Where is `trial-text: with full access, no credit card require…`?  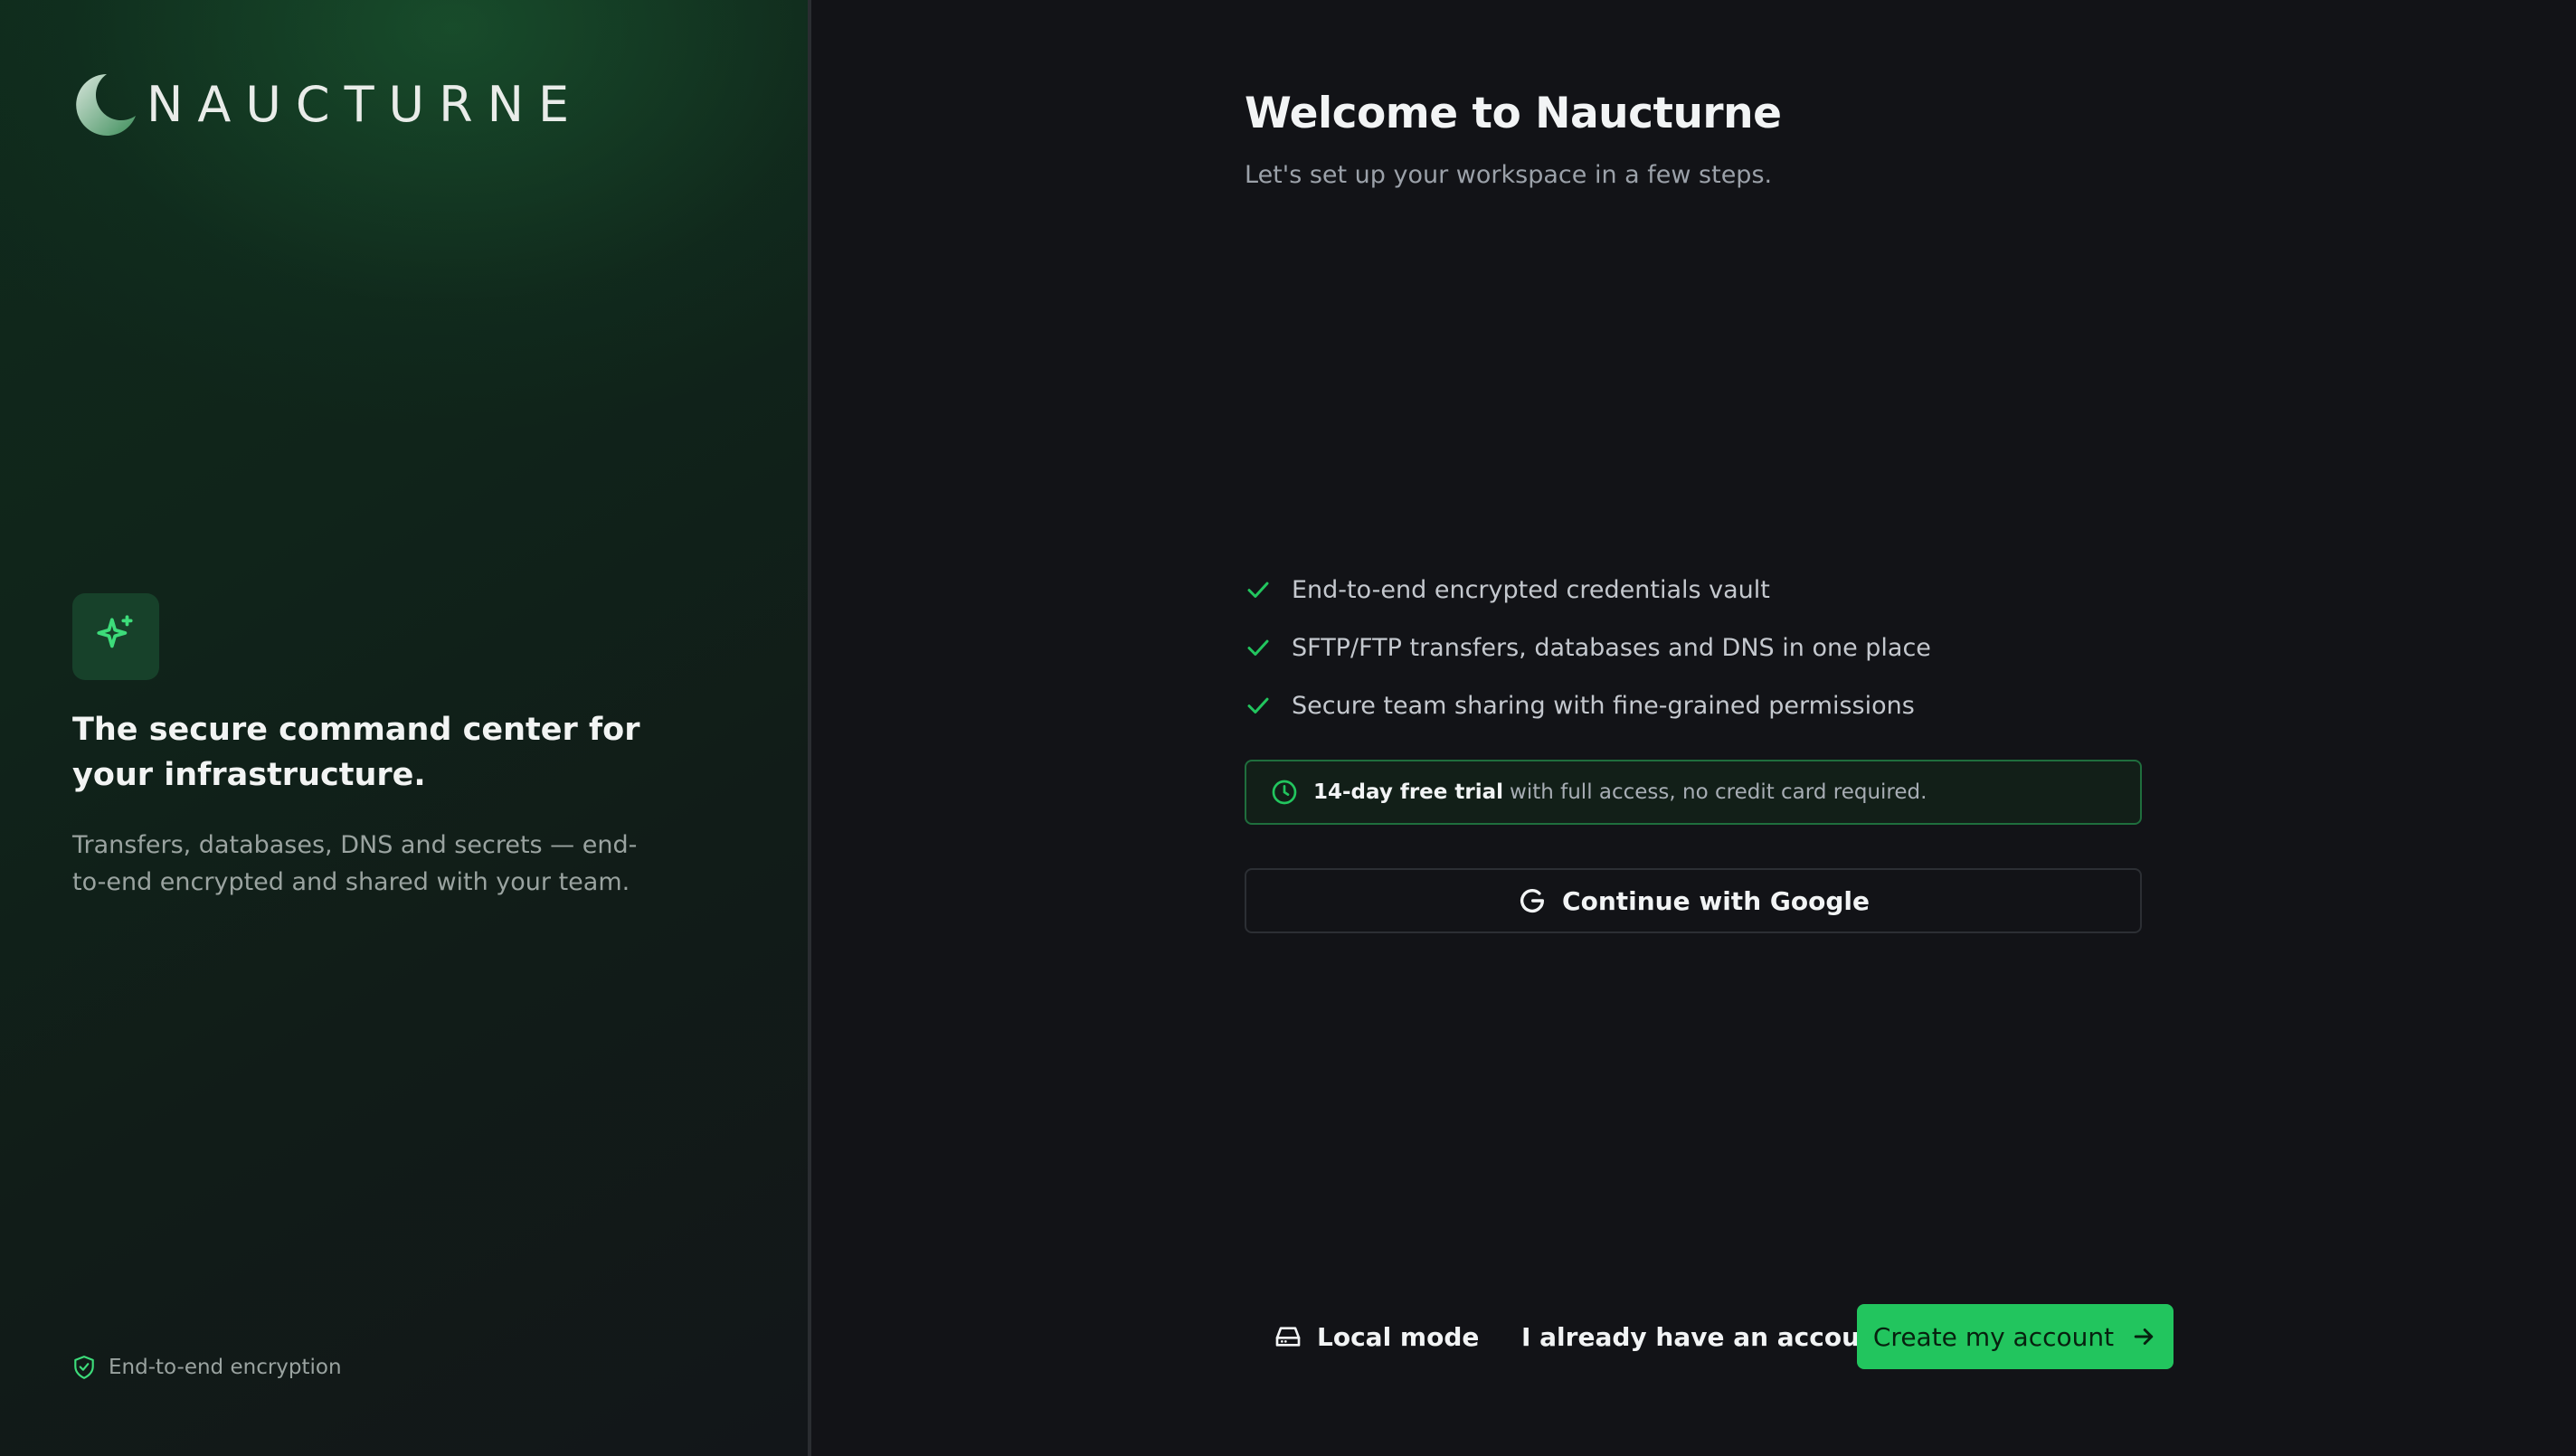
trial-text: with full access, no credit card require… is located at coordinates (1718, 792).